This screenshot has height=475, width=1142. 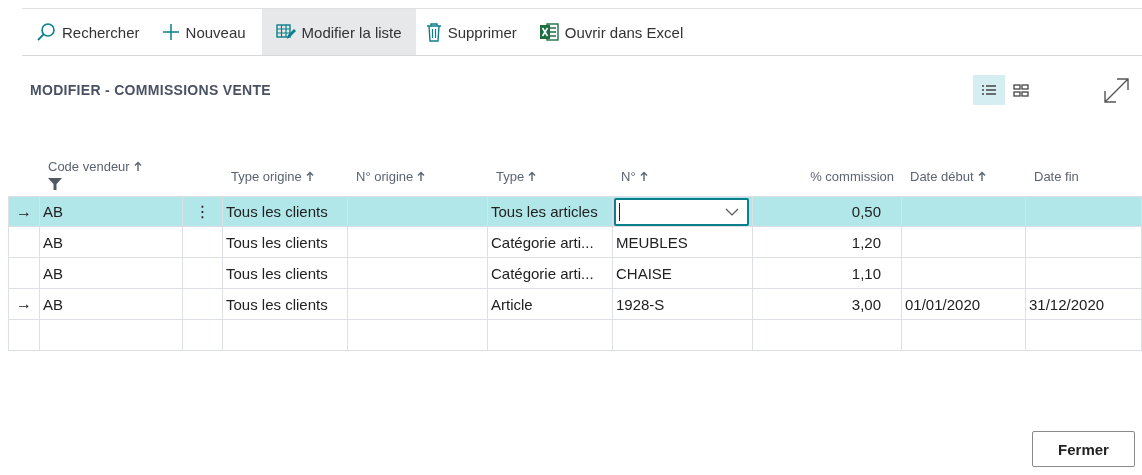 What do you see at coordinates (964, 171) in the screenshot?
I see `column-header: Date début` at bounding box center [964, 171].